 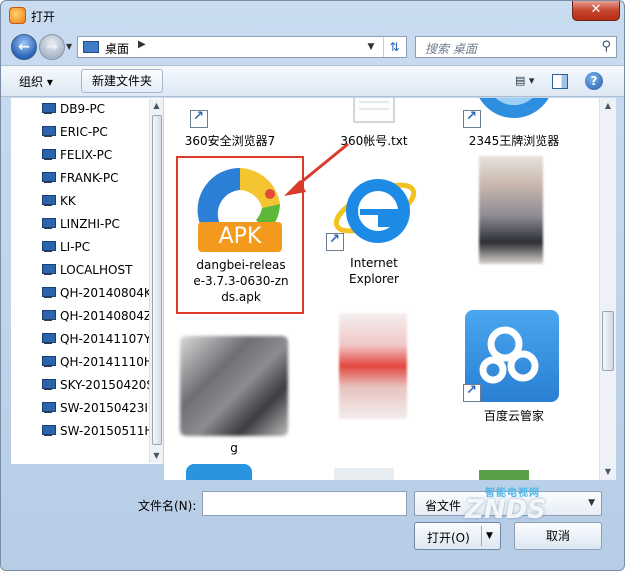 What do you see at coordinates (374, 263) in the screenshot?
I see `file-caption-line: Internet` at bounding box center [374, 263].